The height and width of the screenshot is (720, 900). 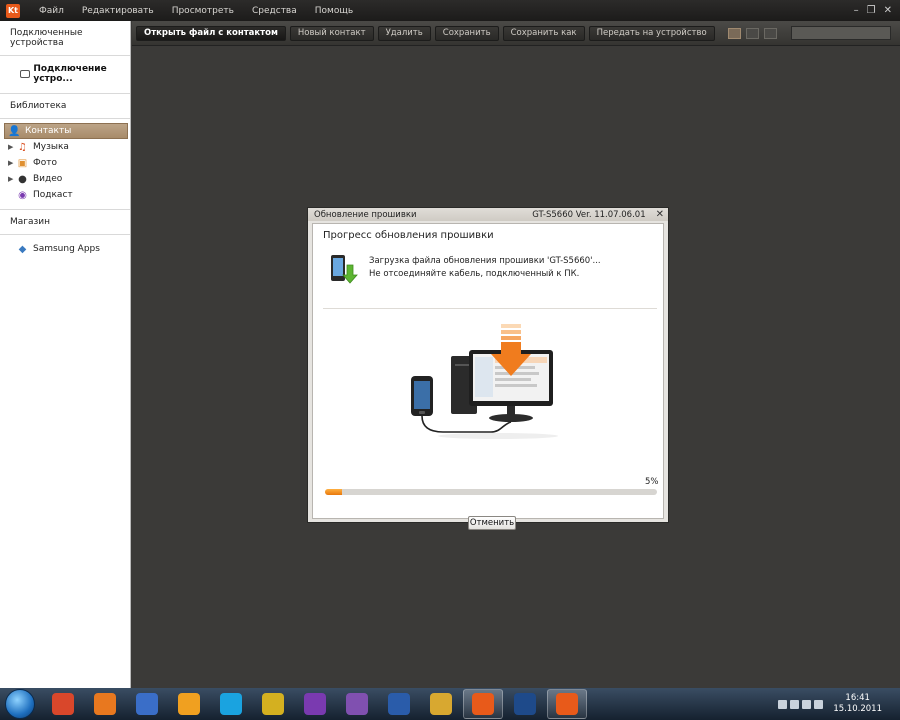 What do you see at coordinates (770, 33) in the screenshot?
I see `card-view-icon` at bounding box center [770, 33].